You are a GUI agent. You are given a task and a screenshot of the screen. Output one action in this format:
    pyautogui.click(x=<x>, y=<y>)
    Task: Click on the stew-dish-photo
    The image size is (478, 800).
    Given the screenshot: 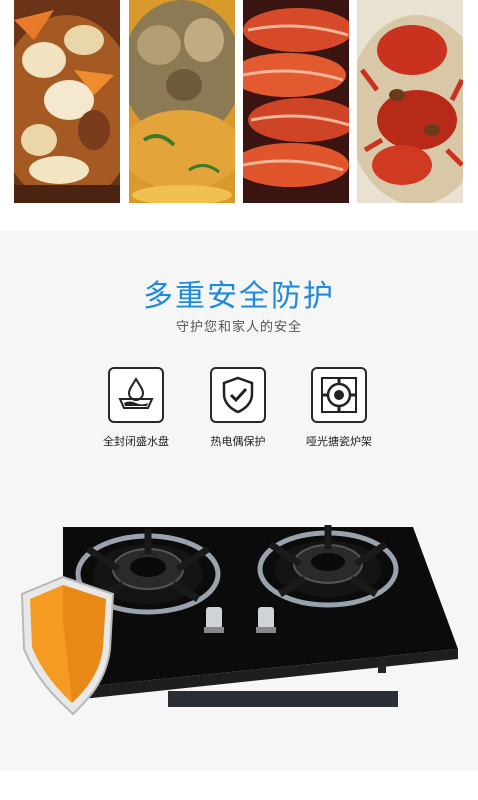 What is the action you would take?
    pyautogui.click(x=67, y=101)
    